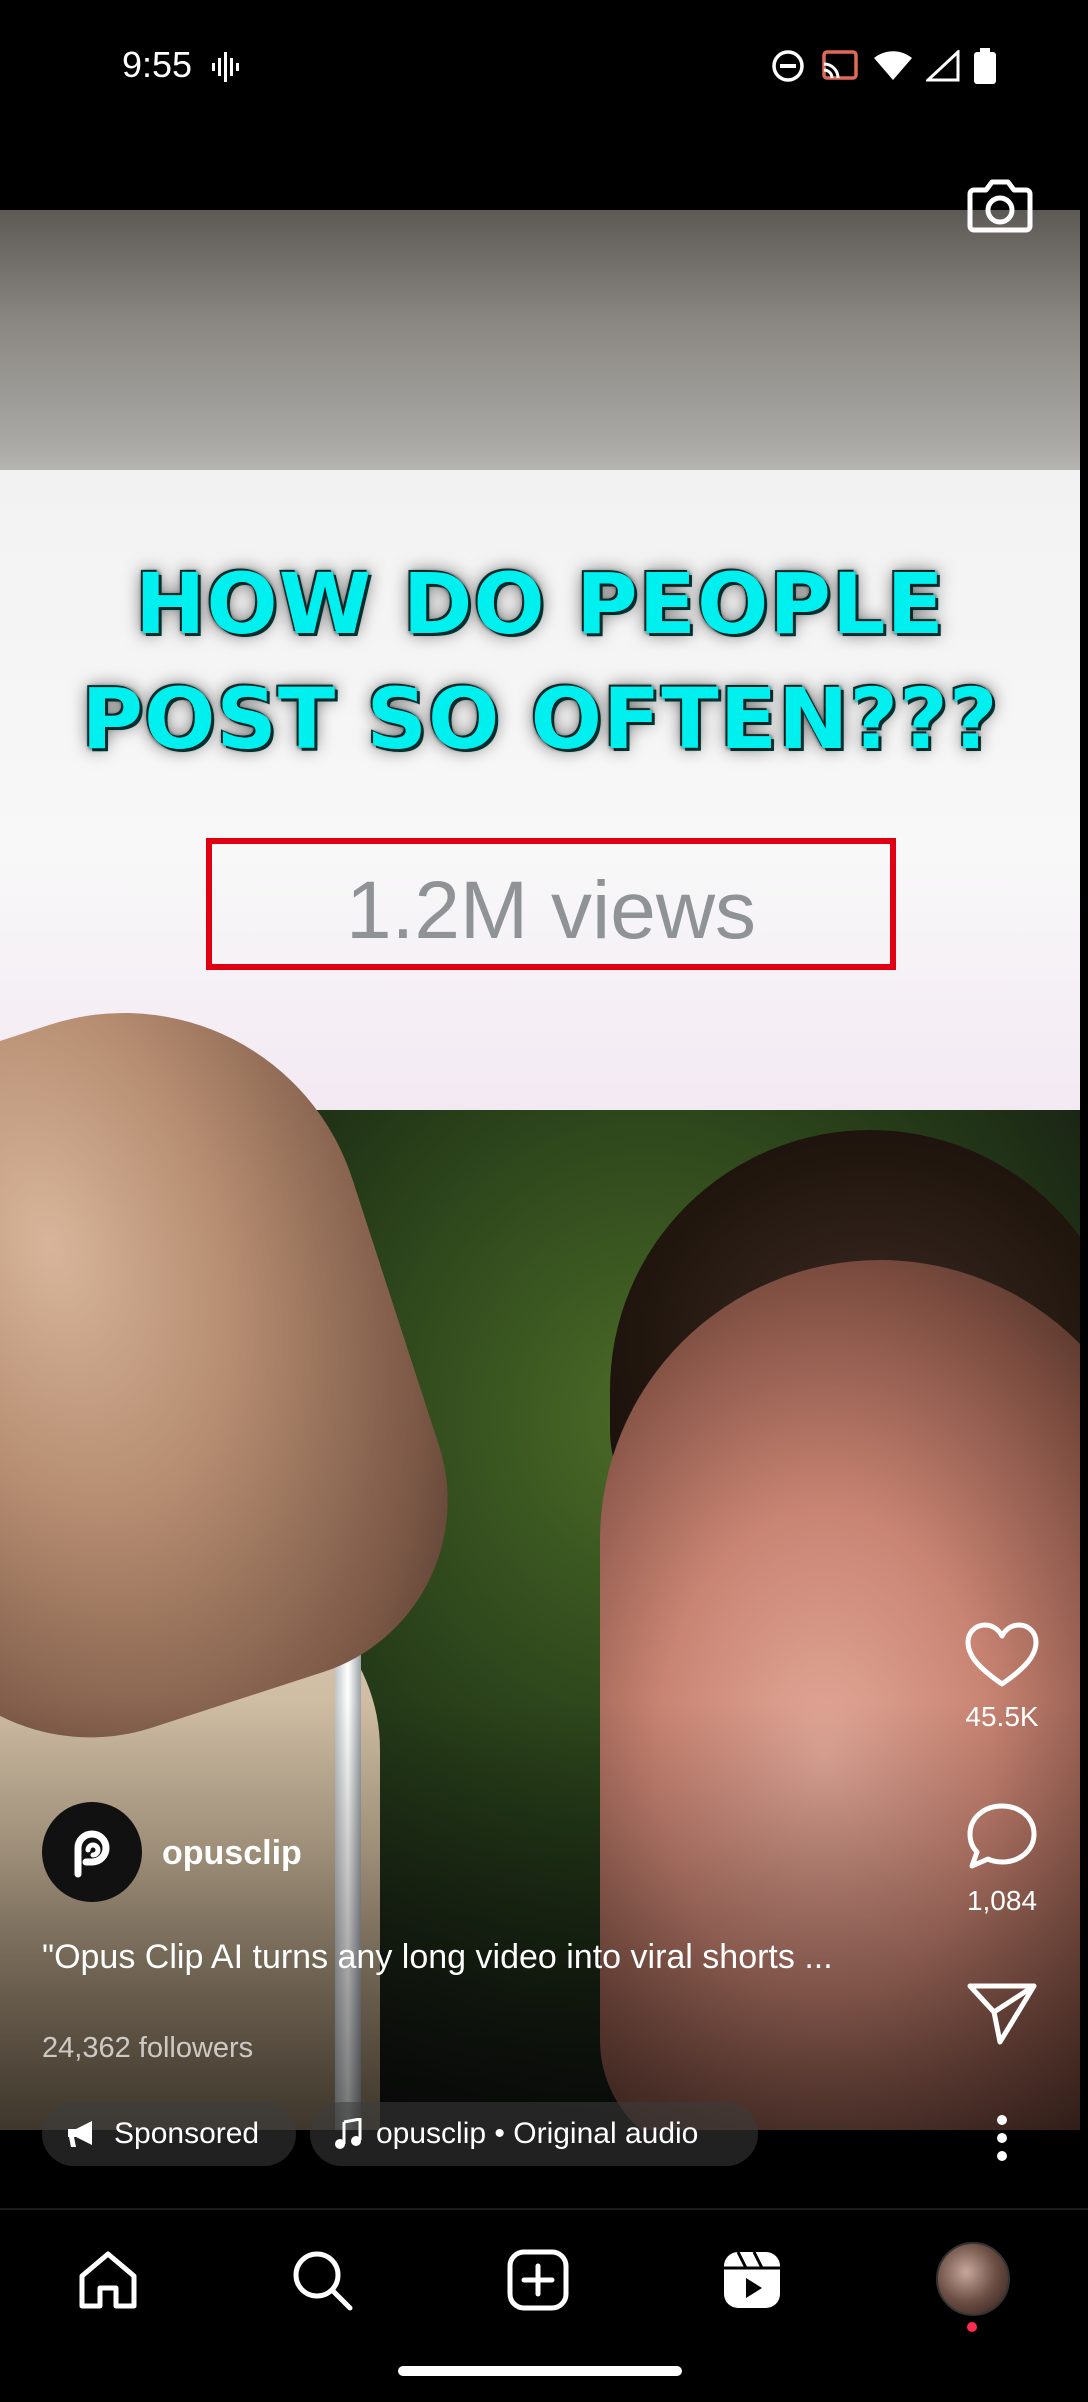 The image size is (1088, 2402). Describe the element at coordinates (788, 66) in the screenshot. I see `do-not-disturb-icon` at that location.